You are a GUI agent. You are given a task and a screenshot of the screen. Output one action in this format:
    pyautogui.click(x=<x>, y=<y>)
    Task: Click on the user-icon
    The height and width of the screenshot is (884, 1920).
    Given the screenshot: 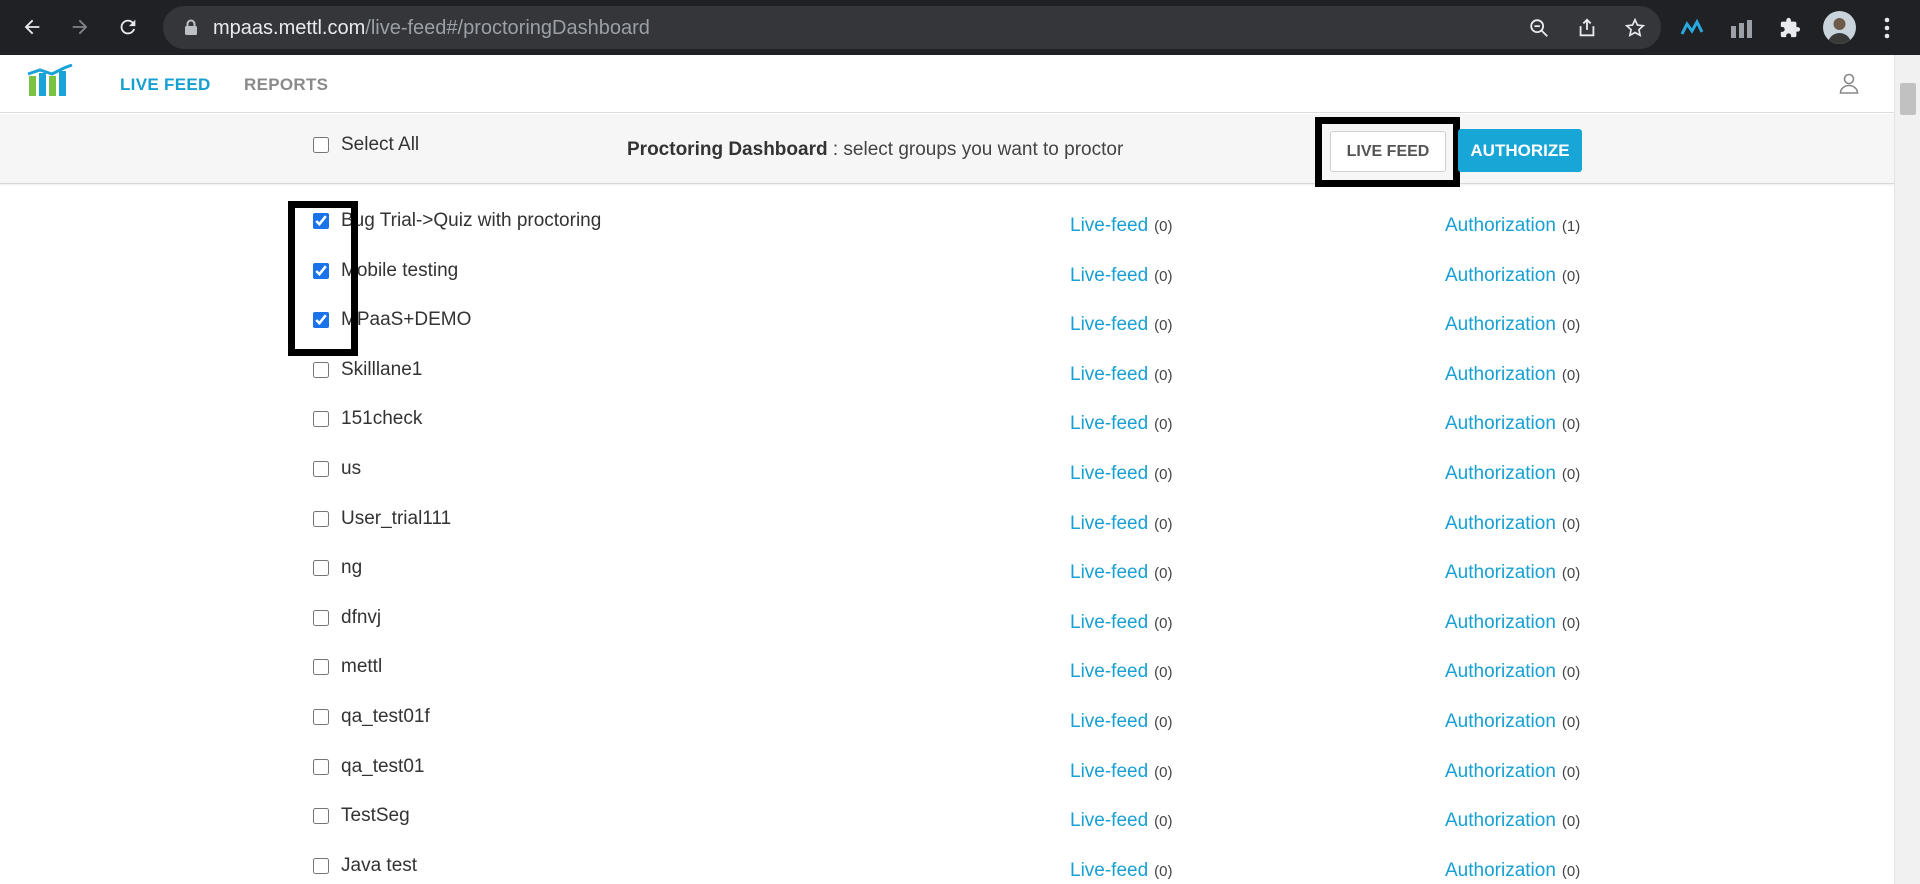 What is the action you would take?
    pyautogui.click(x=1849, y=85)
    